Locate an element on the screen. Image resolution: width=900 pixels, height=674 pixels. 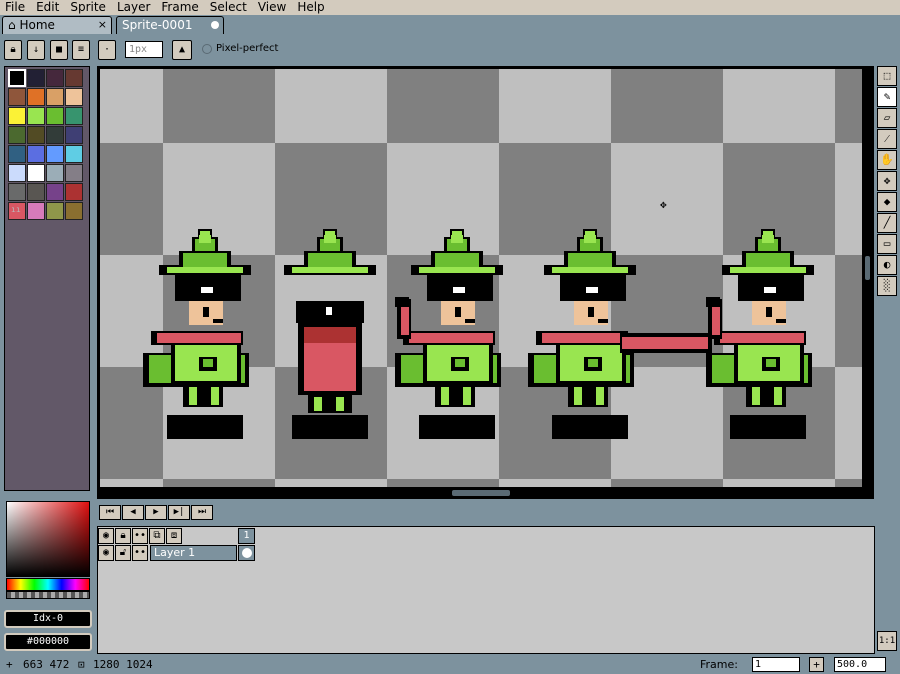
layers-icon: ⧈ is located at coordinates (174, 536).